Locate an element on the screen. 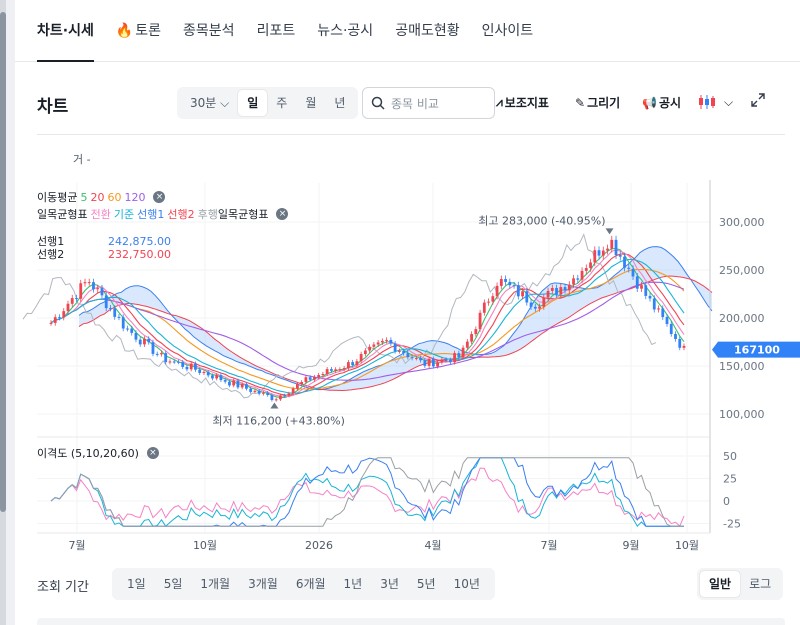 The width and height of the screenshot is (800, 625). scale-log-button: 로그 is located at coordinates (760, 584).